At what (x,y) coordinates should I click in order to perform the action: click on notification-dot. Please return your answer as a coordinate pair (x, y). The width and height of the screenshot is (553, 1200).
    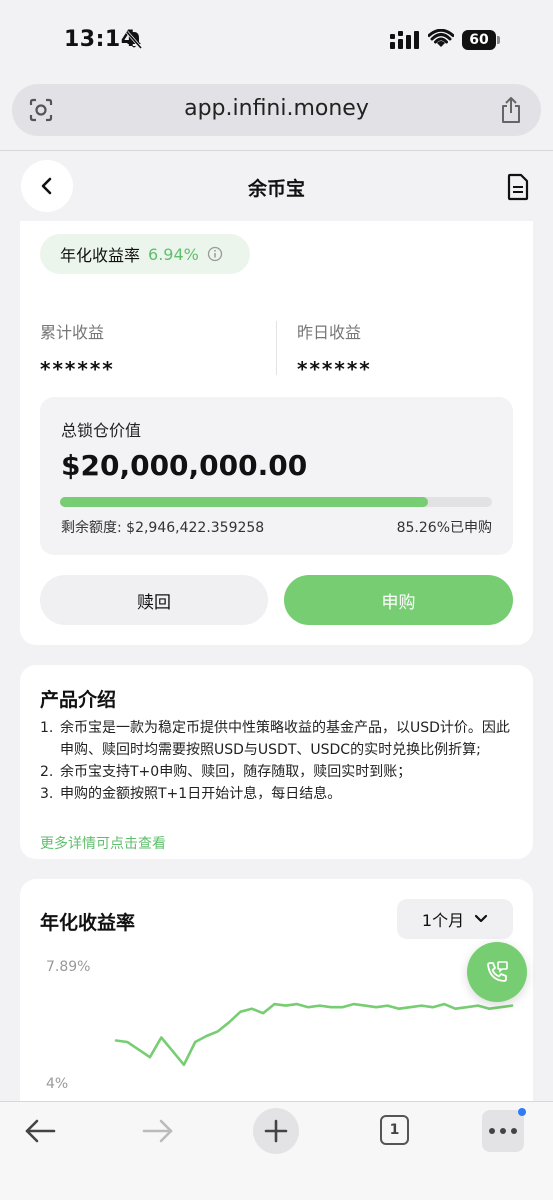
    Looking at the image, I should click on (522, 1112).